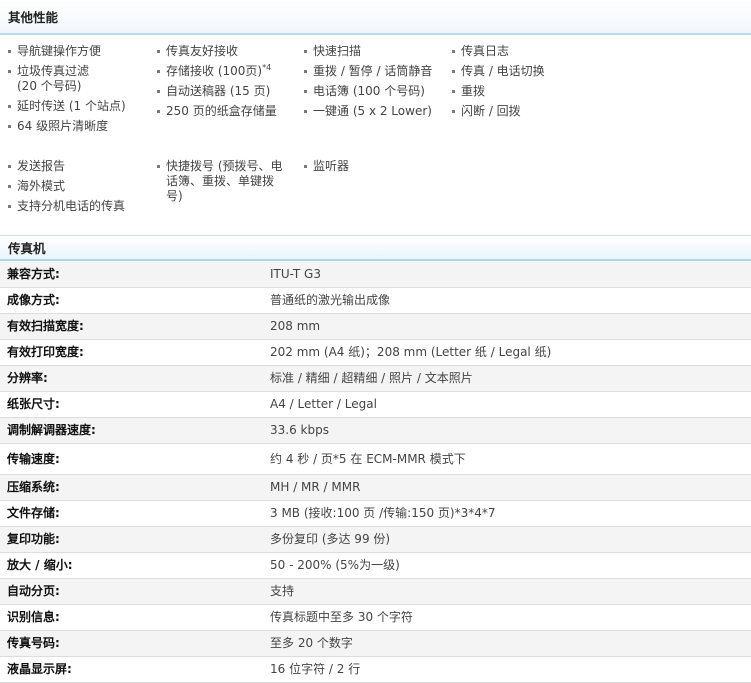 This screenshot has width=751, height=683. Describe the element at coordinates (335, 565) in the screenshot. I see `spec-value: 50 - 200% (5%为一级)` at that location.